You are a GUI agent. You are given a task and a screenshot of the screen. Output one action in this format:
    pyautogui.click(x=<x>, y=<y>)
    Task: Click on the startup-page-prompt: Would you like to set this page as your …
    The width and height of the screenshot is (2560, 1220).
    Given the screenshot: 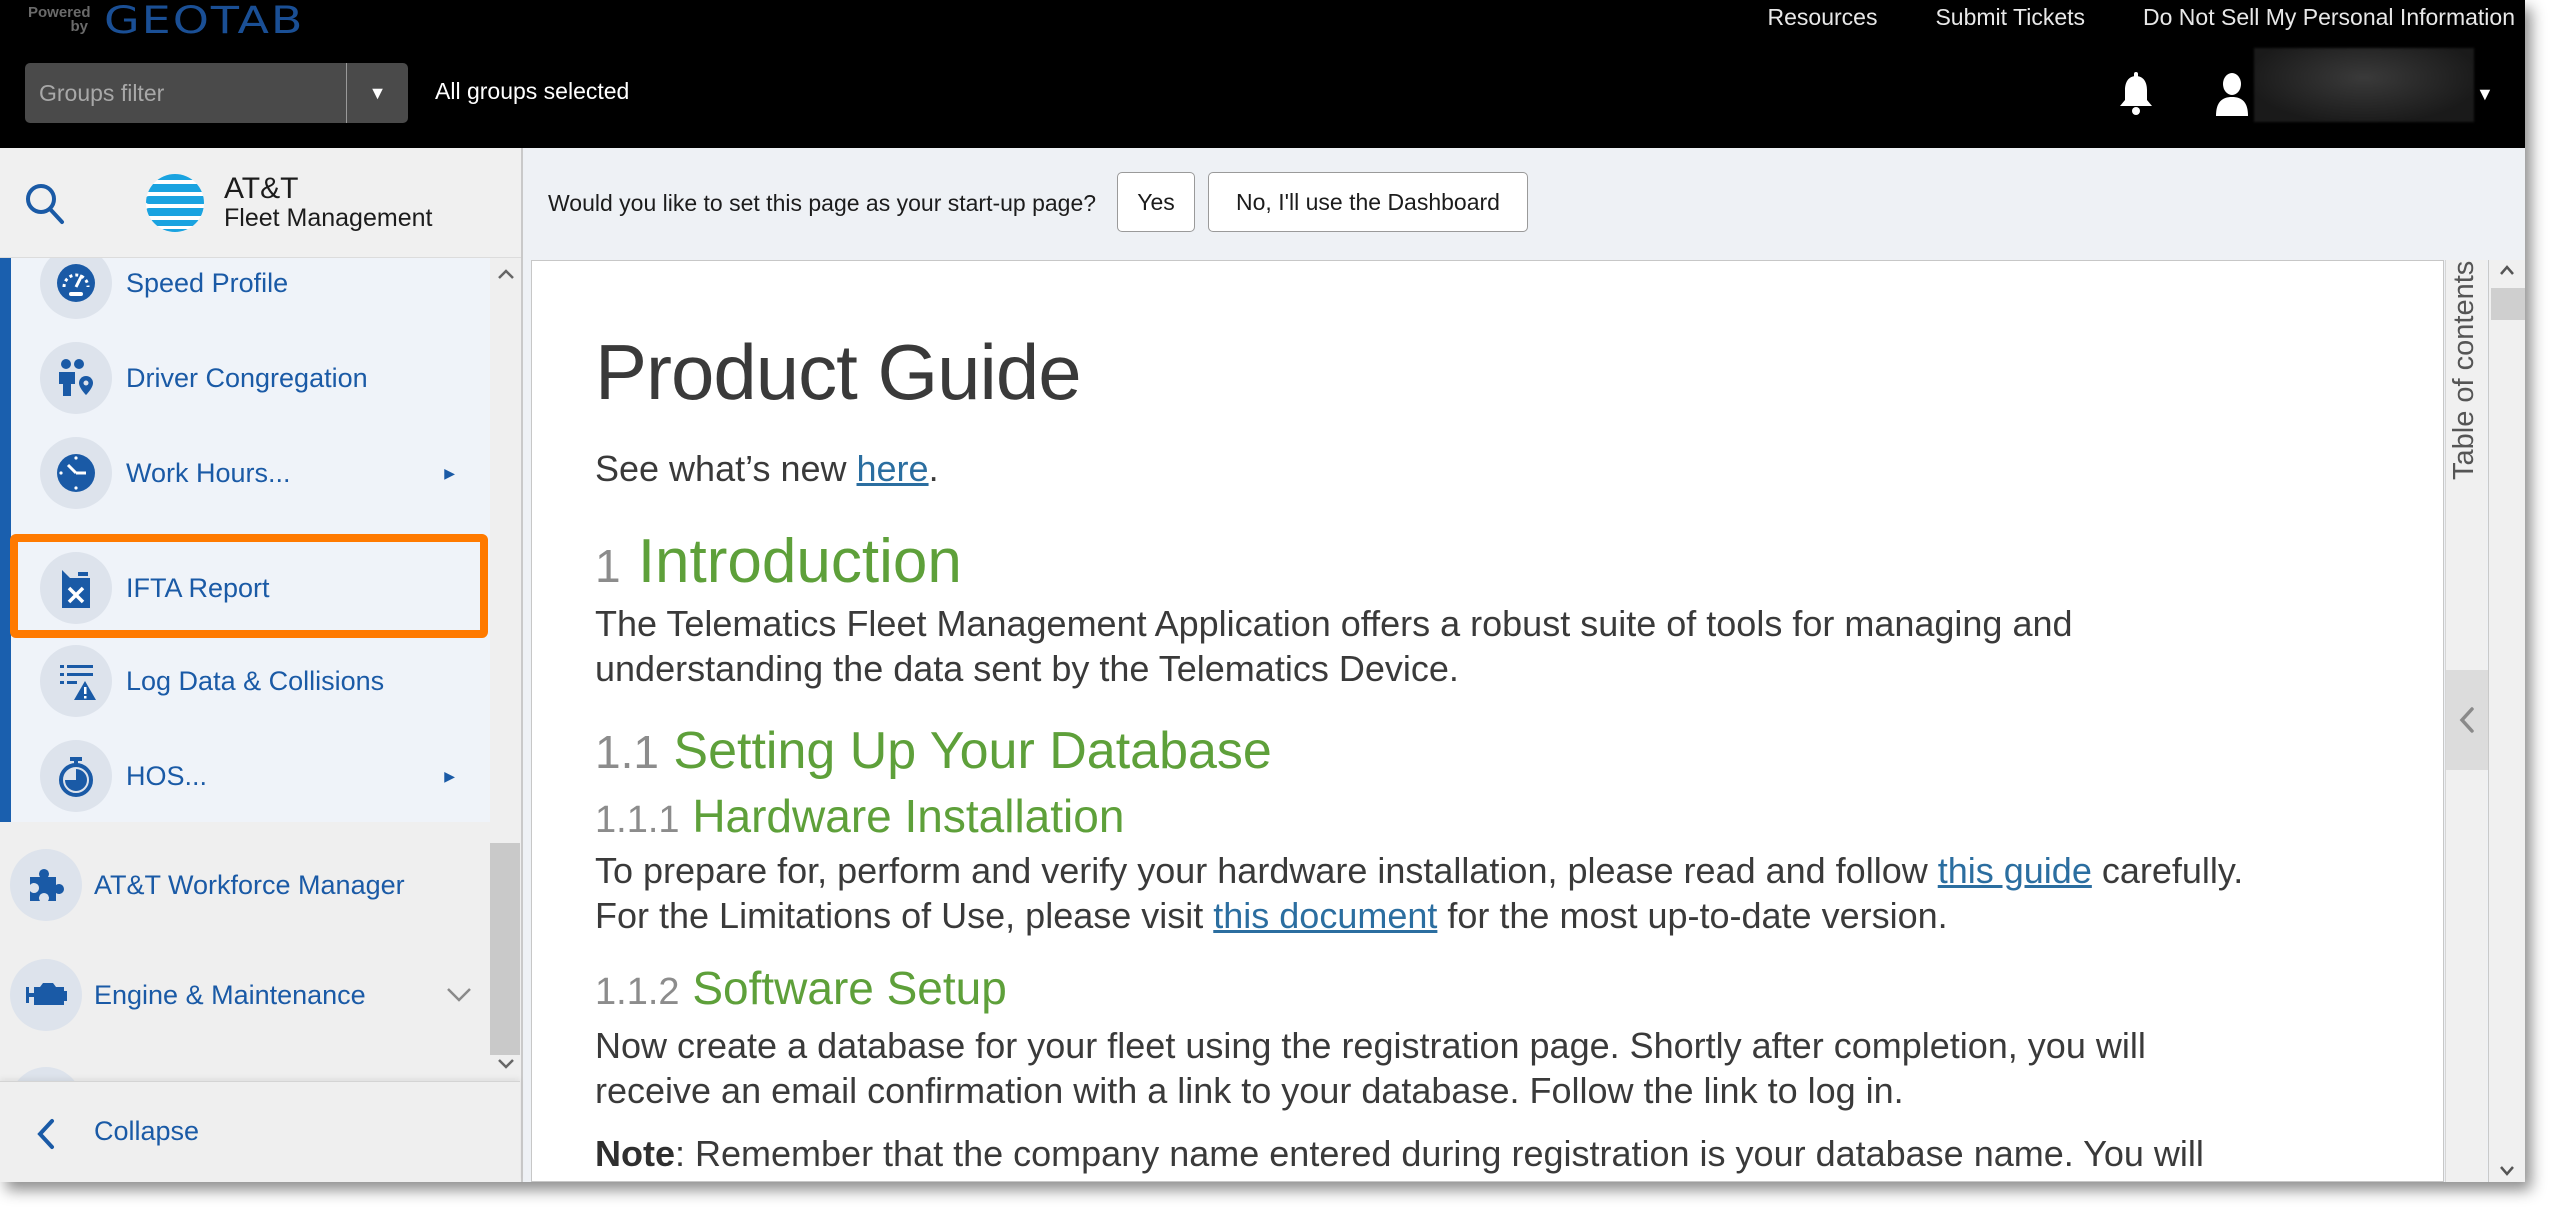 What is the action you would take?
    pyautogui.click(x=1525, y=204)
    